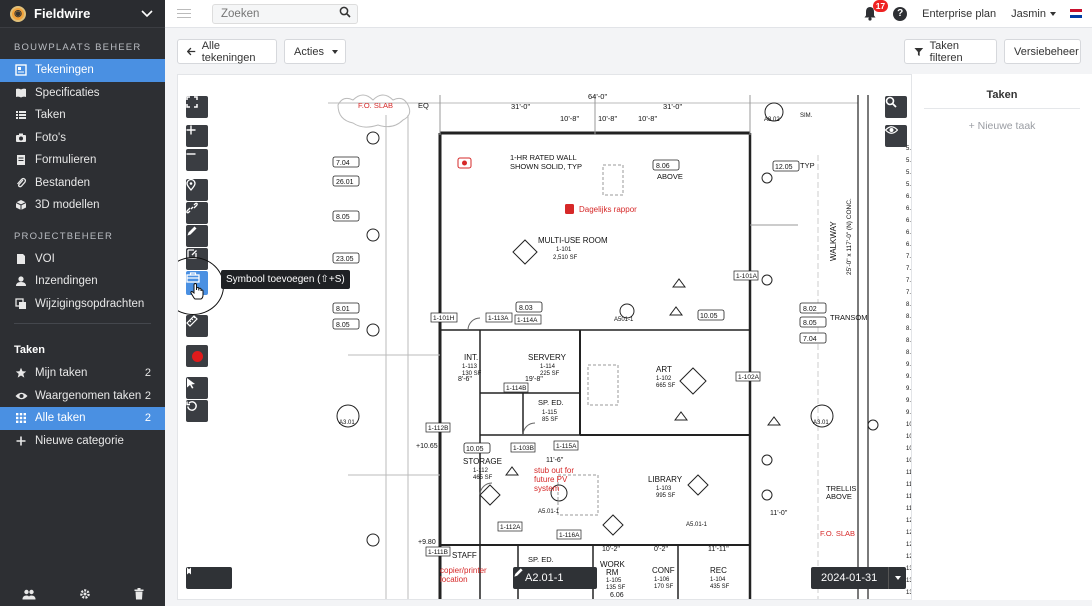 This screenshot has width=1092, height=606. I want to click on version-control-button: Versiebeheer, so click(1042, 51).